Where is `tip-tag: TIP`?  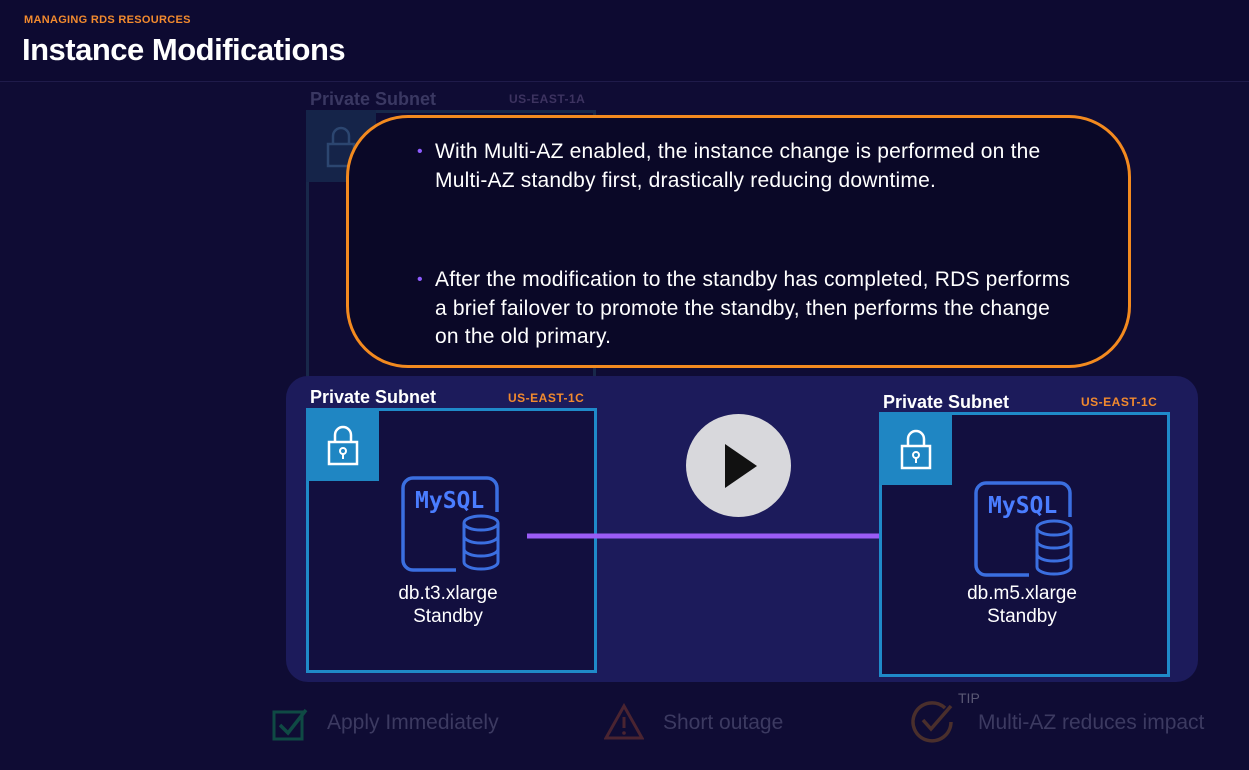
tip-tag: TIP is located at coordinates (969, 698).